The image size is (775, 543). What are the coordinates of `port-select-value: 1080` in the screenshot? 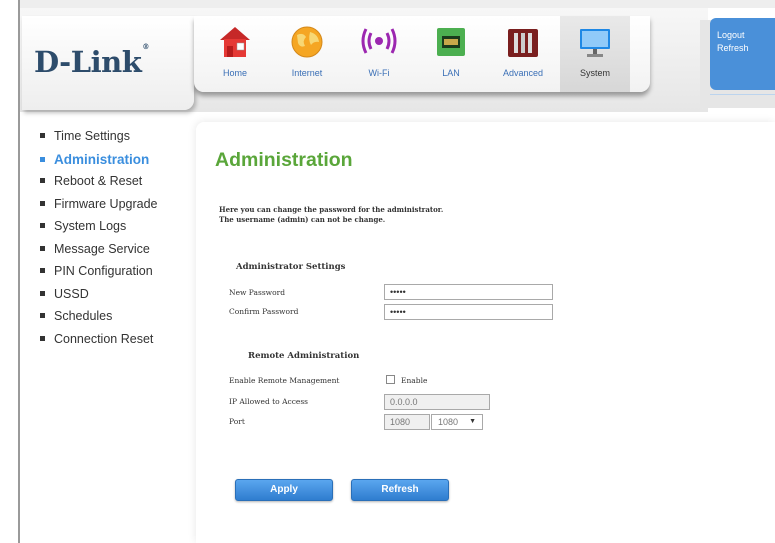 It's located at (448, 422).